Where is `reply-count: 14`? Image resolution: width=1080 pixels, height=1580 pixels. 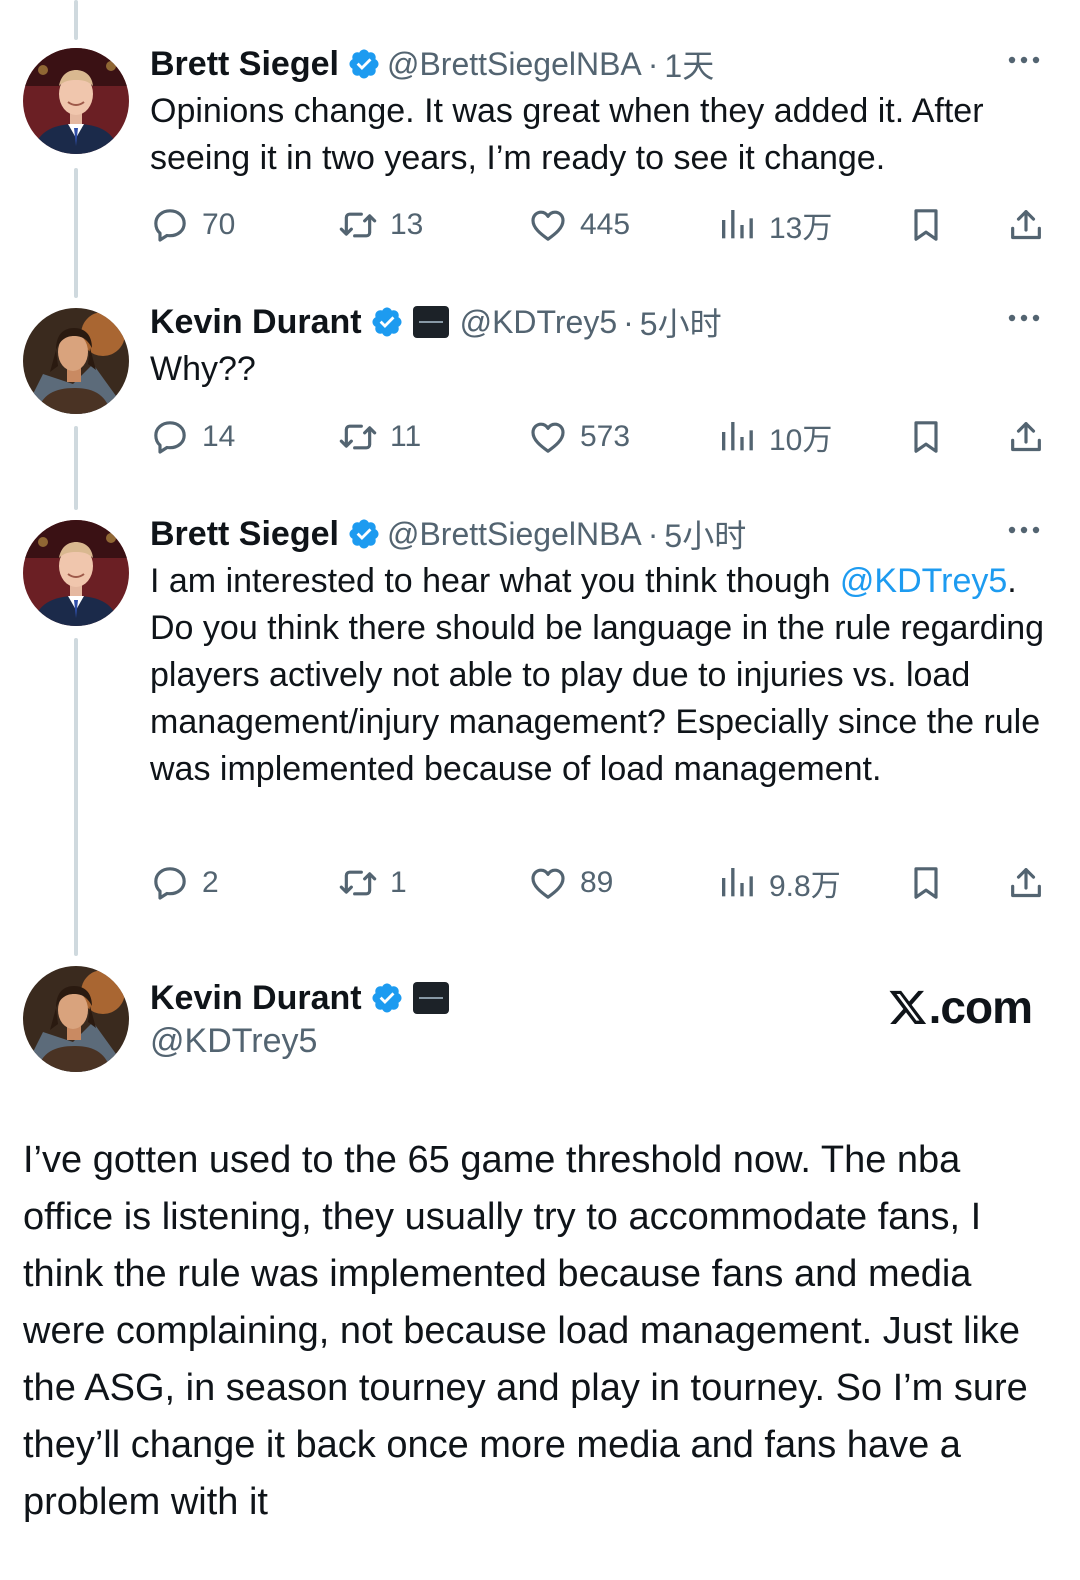 reply-count: 14 is located at coordinates (219, 436).